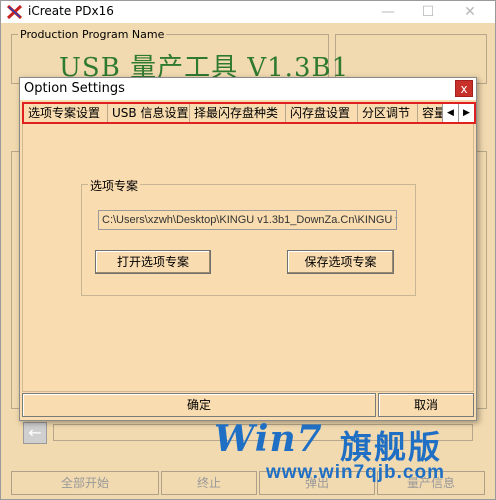 This screenshot has width=496, height=500. I want to click on tab-flash-type: 择最闪存盘种类, so click(238, 113).